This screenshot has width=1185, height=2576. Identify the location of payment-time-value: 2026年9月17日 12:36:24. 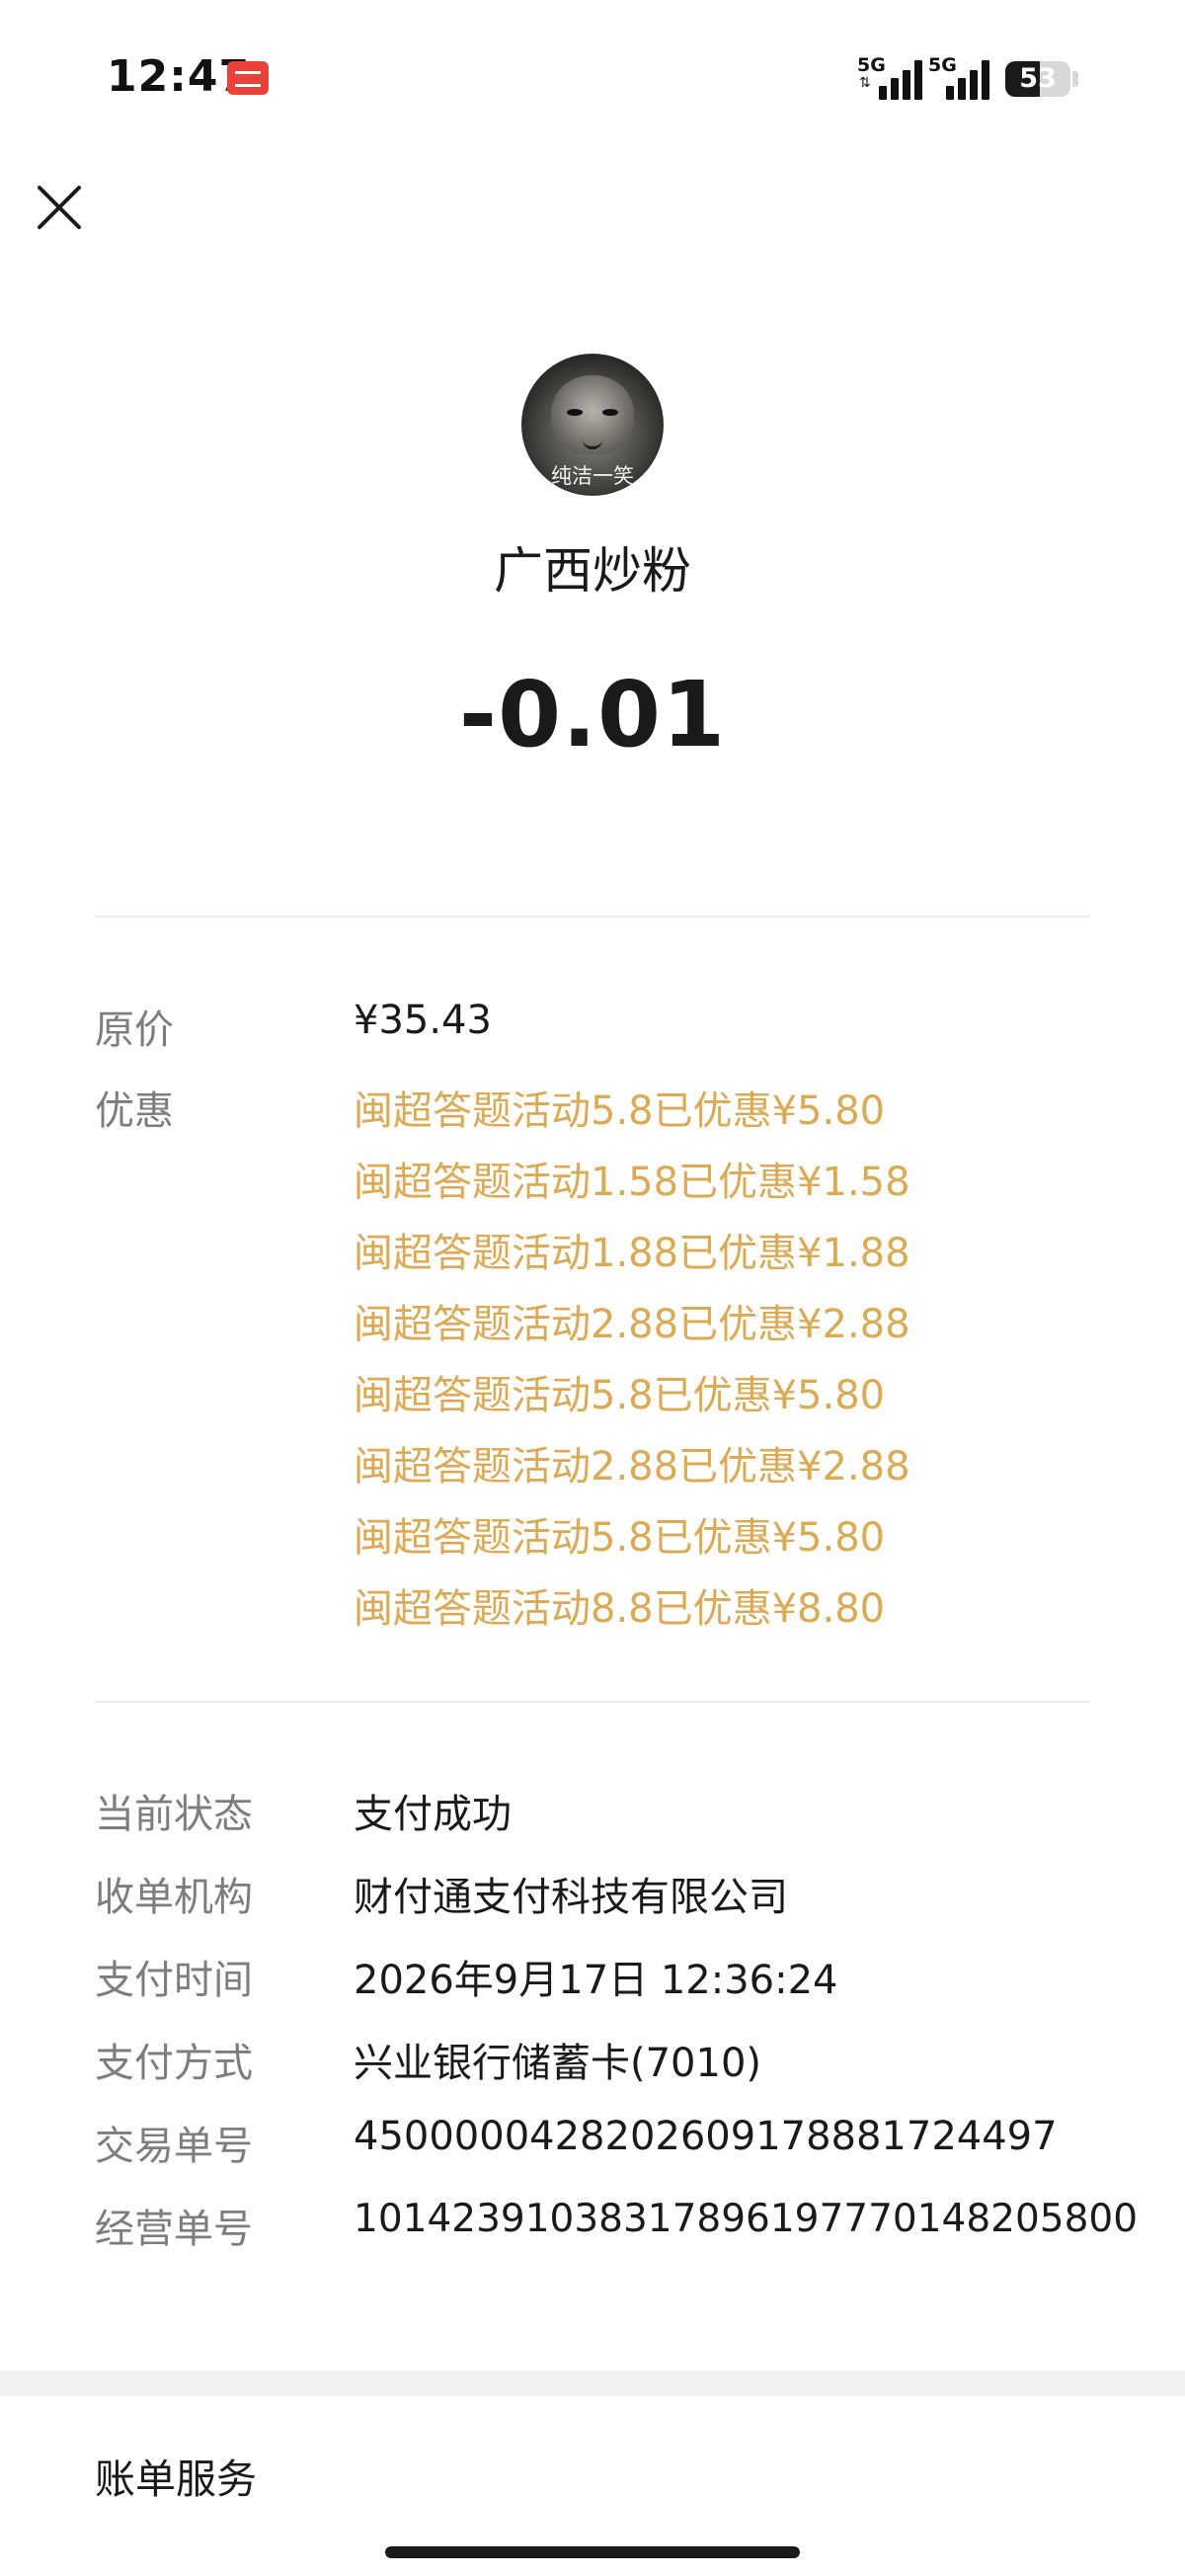
(596, 1980).